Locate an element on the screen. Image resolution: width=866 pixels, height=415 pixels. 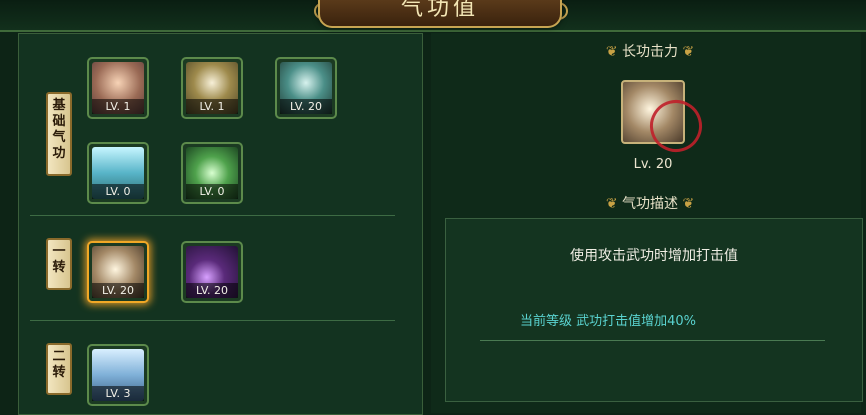
skill-level: LV. 3 is located at coordinates (118, 393).